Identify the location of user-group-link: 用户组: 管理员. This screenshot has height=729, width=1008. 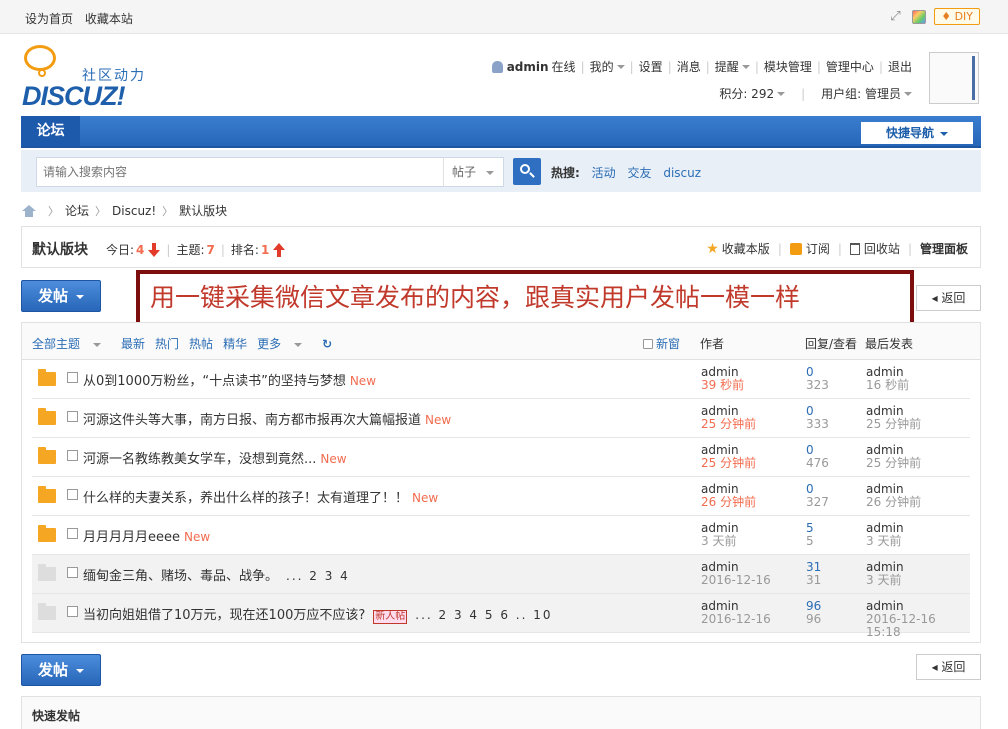
(861, 93).